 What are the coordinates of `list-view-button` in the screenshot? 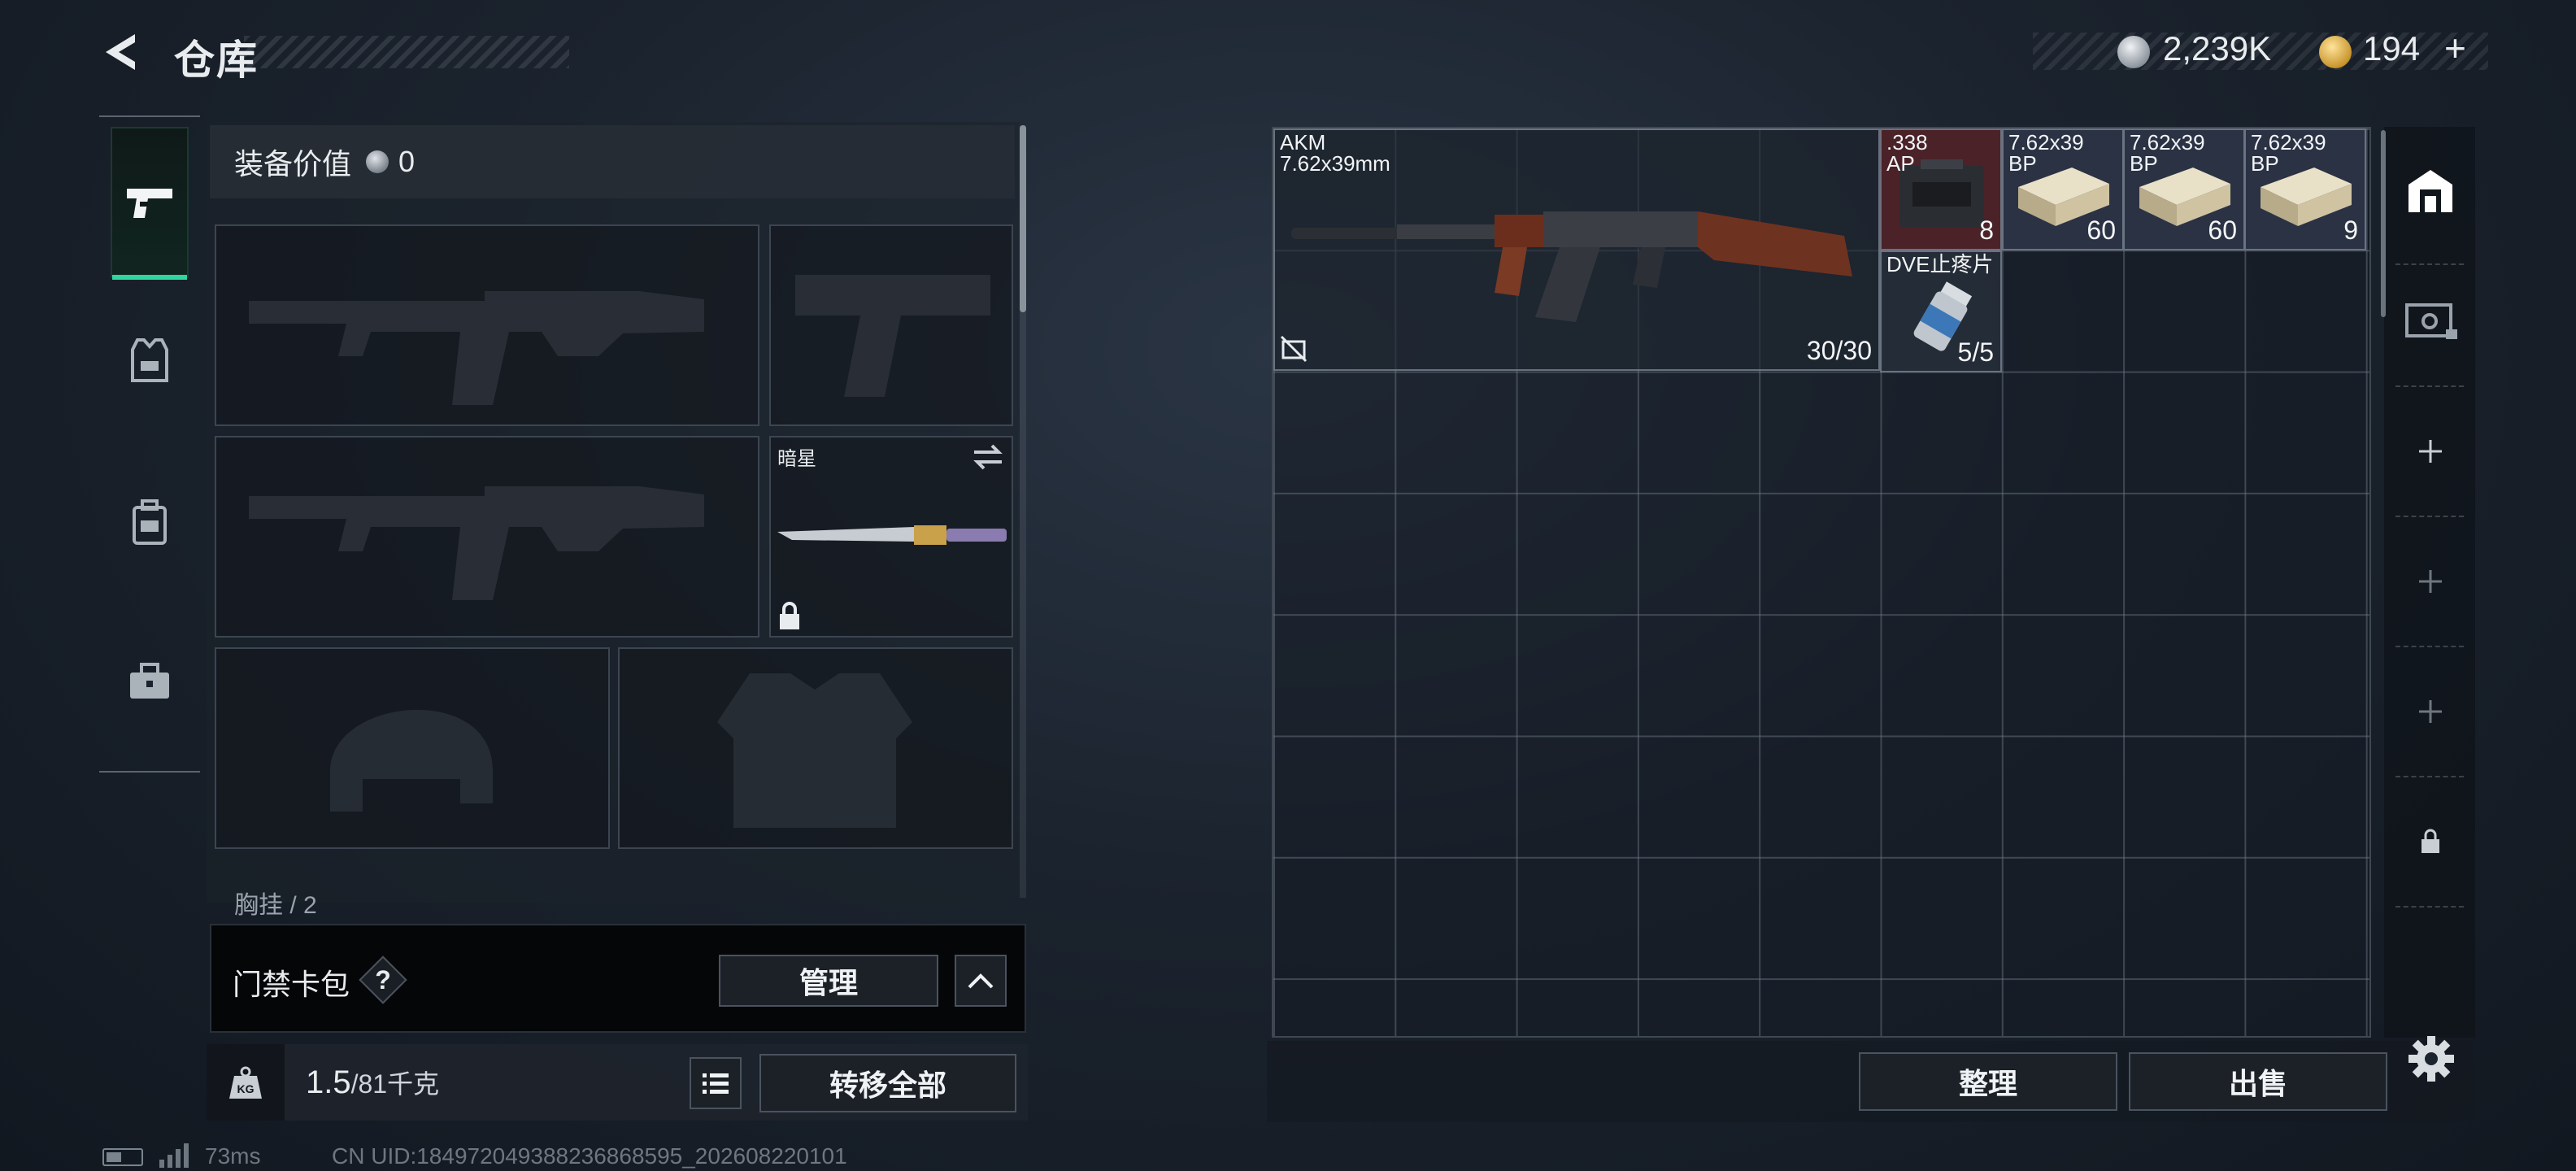 It's located at (716, 1083).